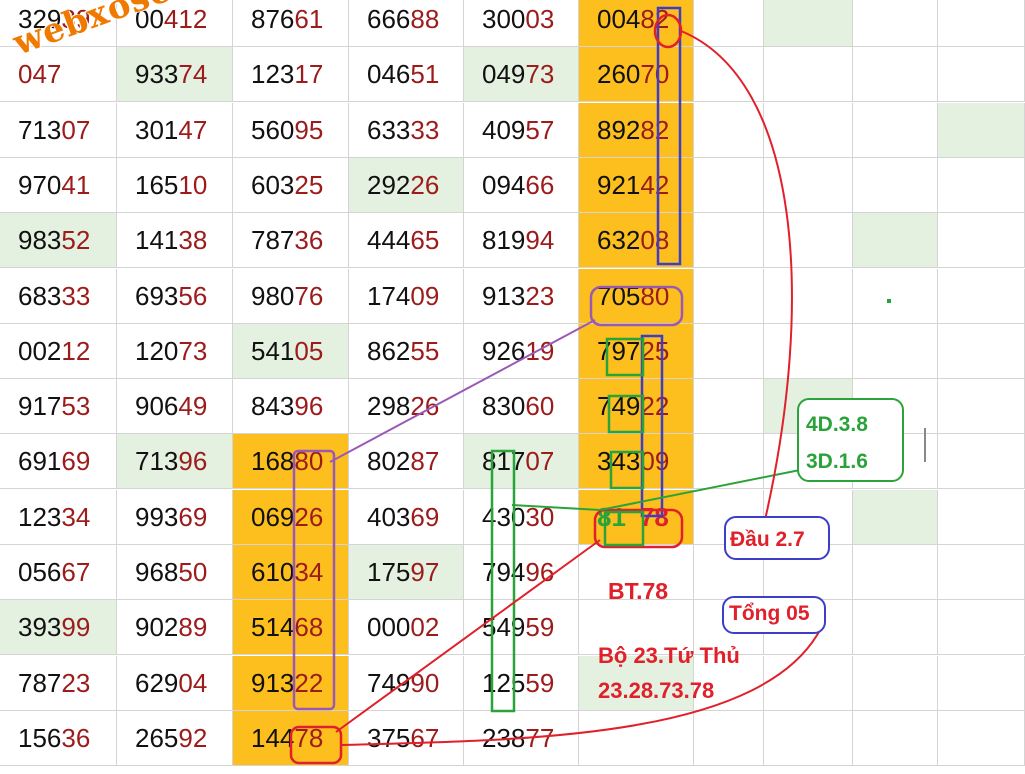  I want to click on number-prefix: 000, so click(389, 627).